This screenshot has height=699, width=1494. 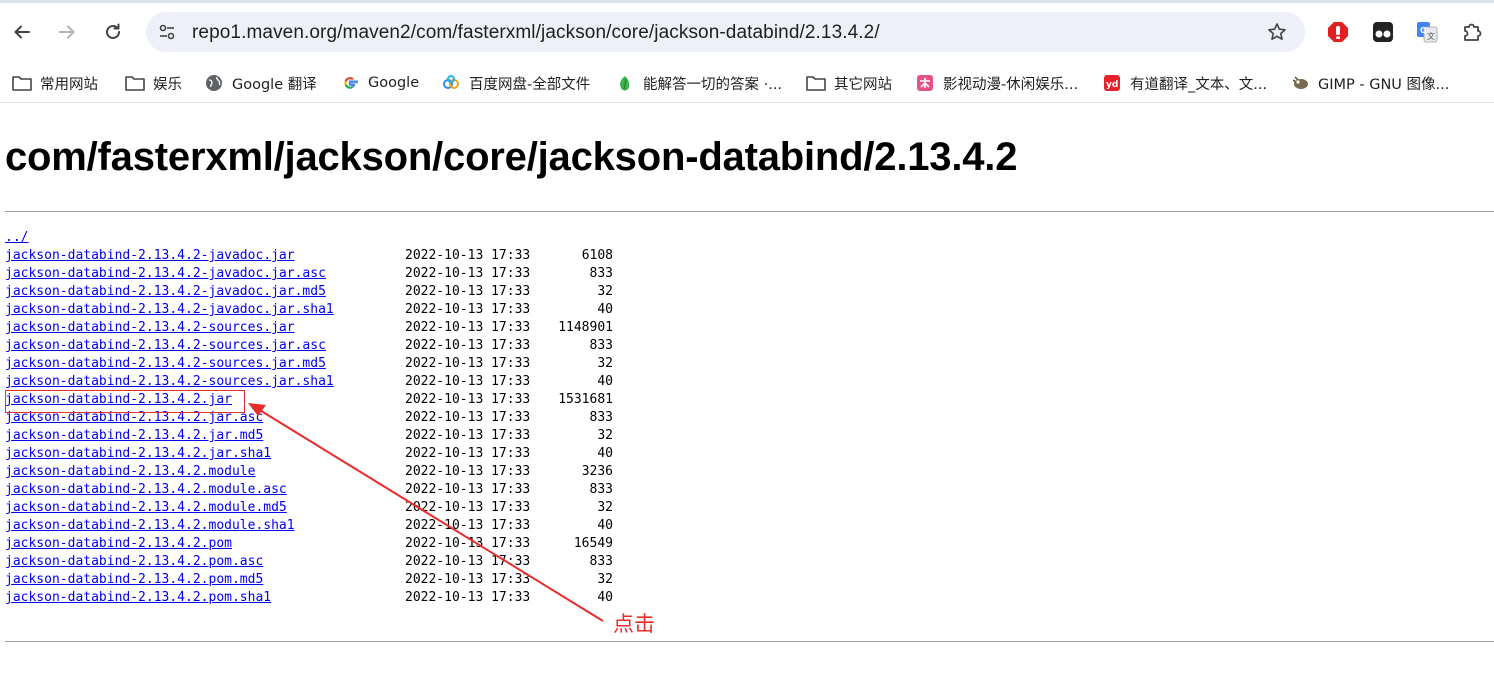 What do you see at coordinates (1277, 32) in the screenshot?
I see `bookmark-star-icon` at bounding box center [1277, 32].